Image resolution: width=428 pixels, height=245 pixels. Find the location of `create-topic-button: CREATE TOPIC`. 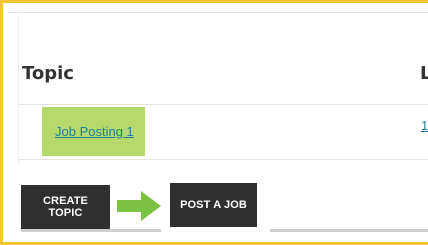

create-topic-button: CREATE TOPIC is located at coordinates (65, 207).